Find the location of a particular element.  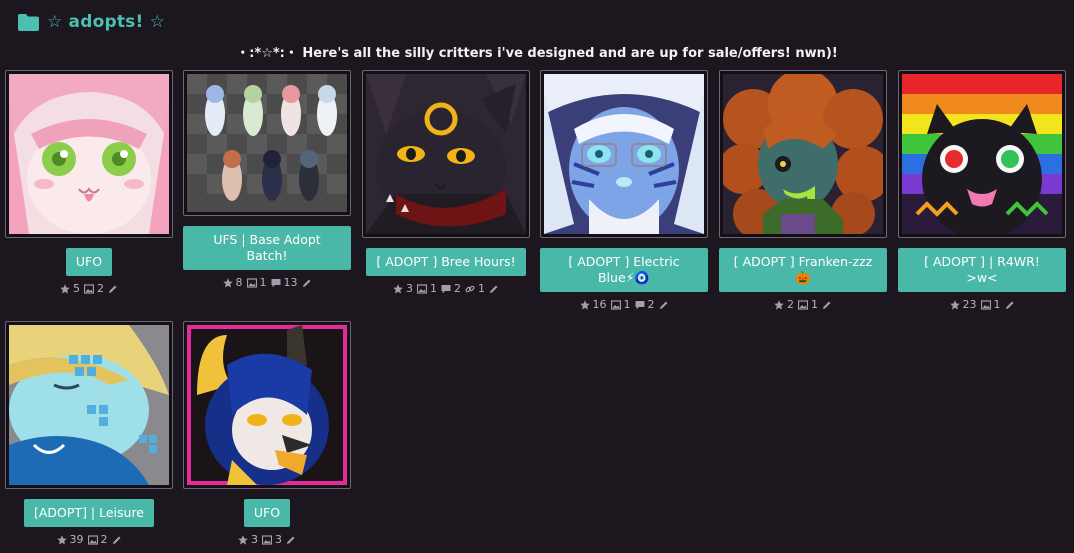

card-stats: 3 3 is located at coordinates (267, 539).